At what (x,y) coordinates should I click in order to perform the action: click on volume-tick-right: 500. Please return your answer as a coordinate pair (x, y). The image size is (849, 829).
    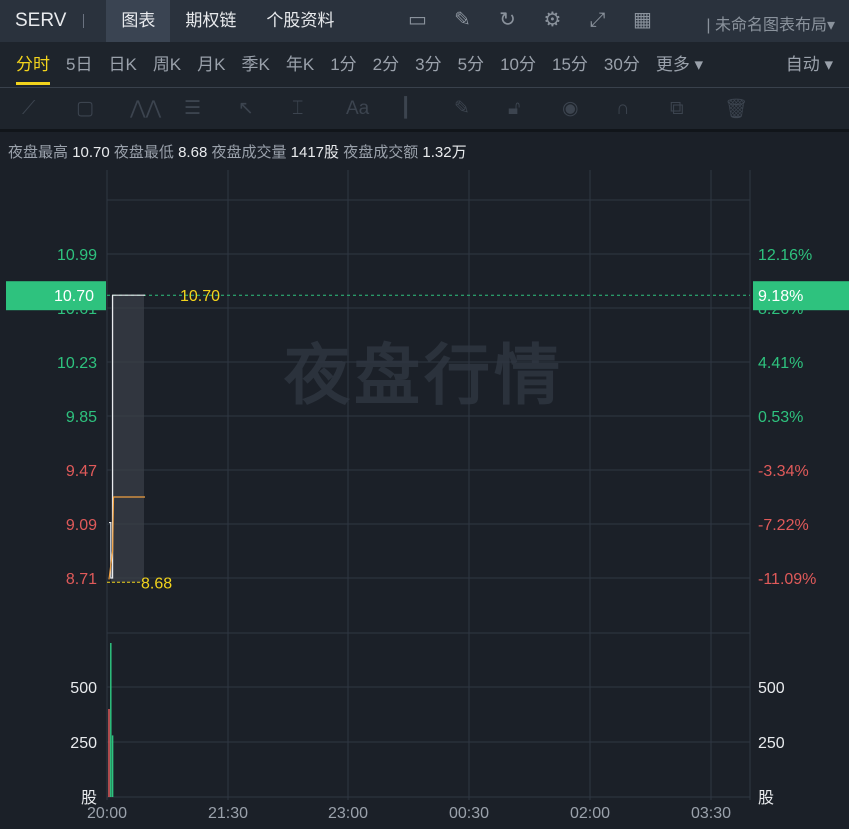
    Looking at the image, I should click on (771, 688).